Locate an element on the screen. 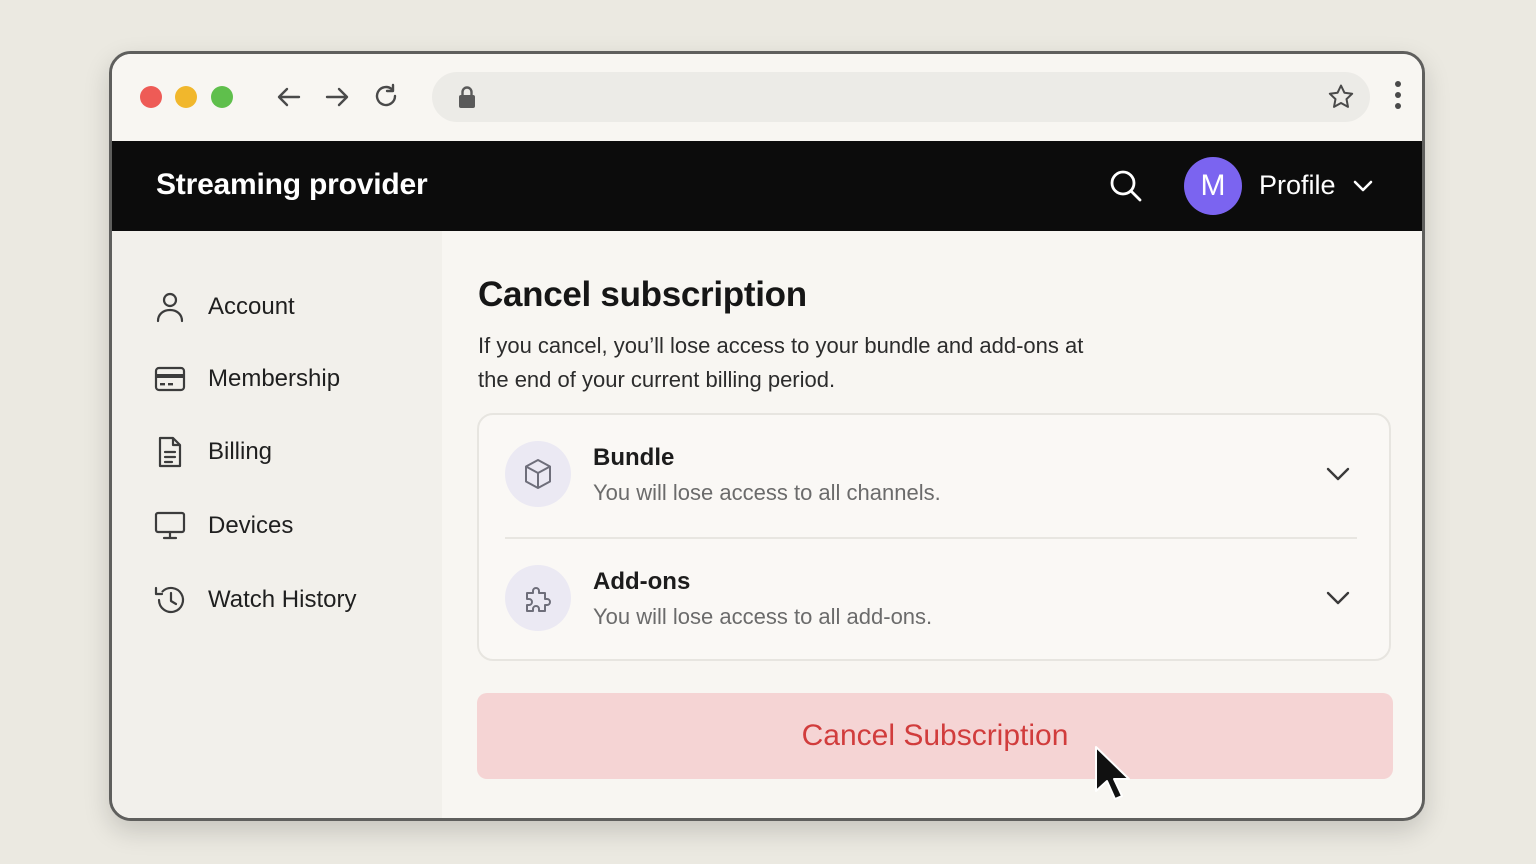 This screenshot has height=864, width=1536. sidebar-item-label: Billing is located at coordinates (240, 451).